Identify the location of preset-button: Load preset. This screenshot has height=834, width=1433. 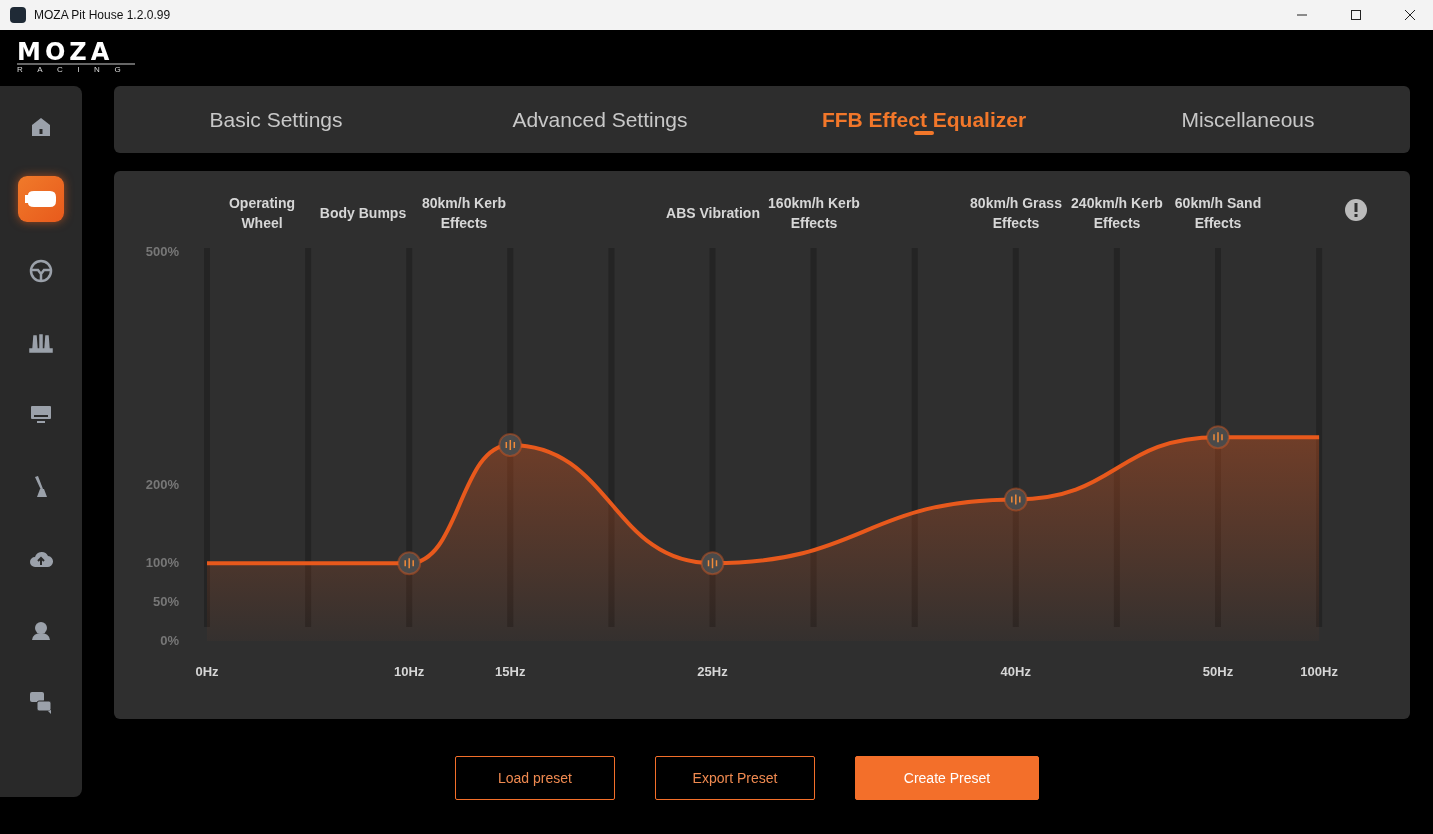
(535, 778).